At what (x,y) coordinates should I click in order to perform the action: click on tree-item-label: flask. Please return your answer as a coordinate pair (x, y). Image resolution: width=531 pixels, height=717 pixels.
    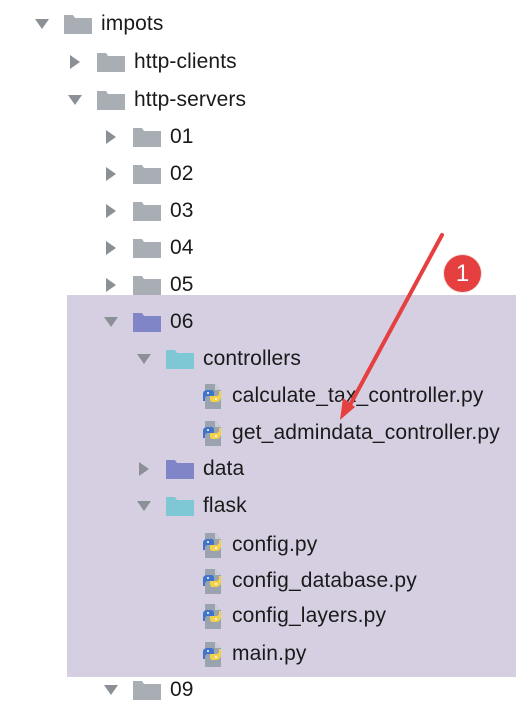
    Looking at the image, I should click on (225, 505).